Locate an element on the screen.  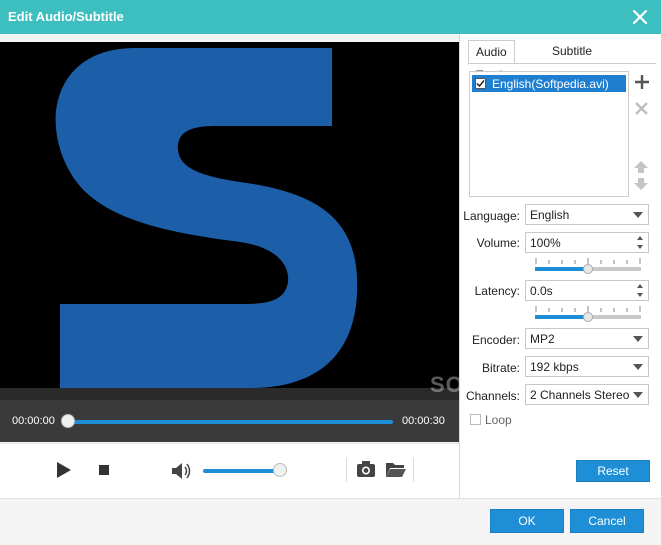
arrow-down-icon is located at coordinates (641, 184).